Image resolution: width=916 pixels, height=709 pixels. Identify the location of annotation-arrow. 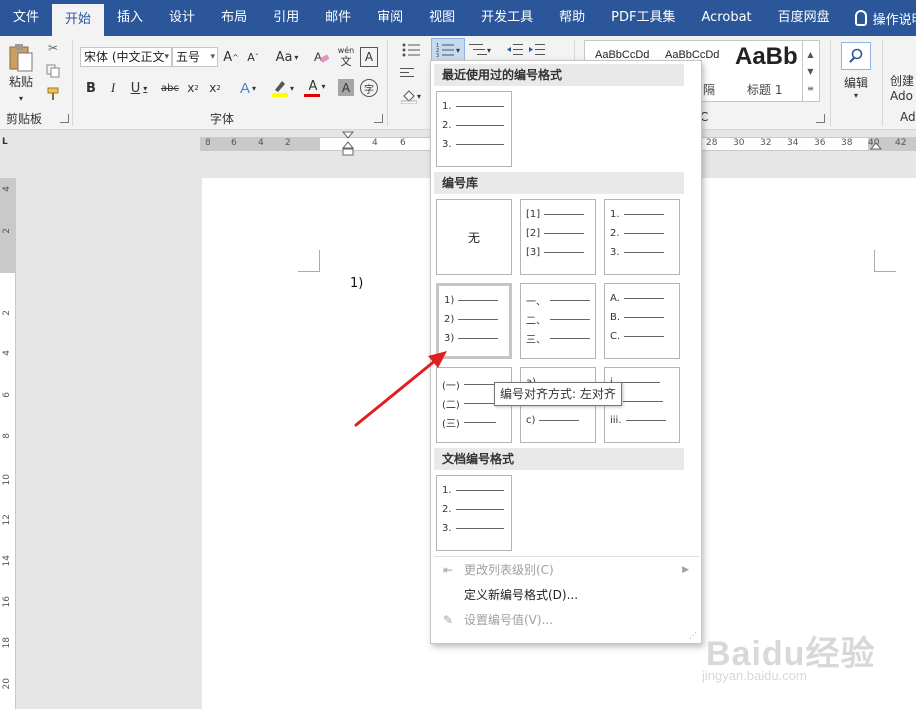
(400, 389).